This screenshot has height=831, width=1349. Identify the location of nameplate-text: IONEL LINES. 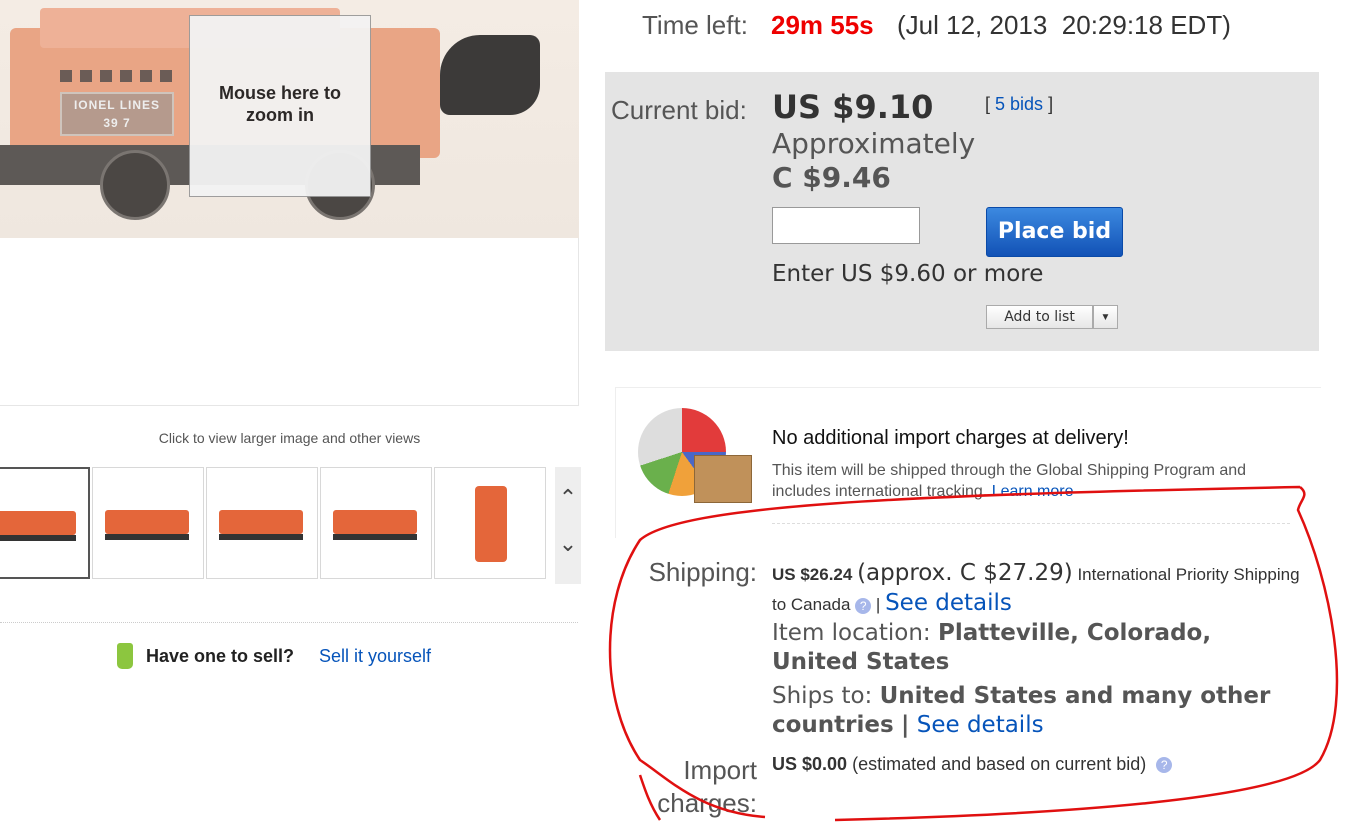
(117, 105).